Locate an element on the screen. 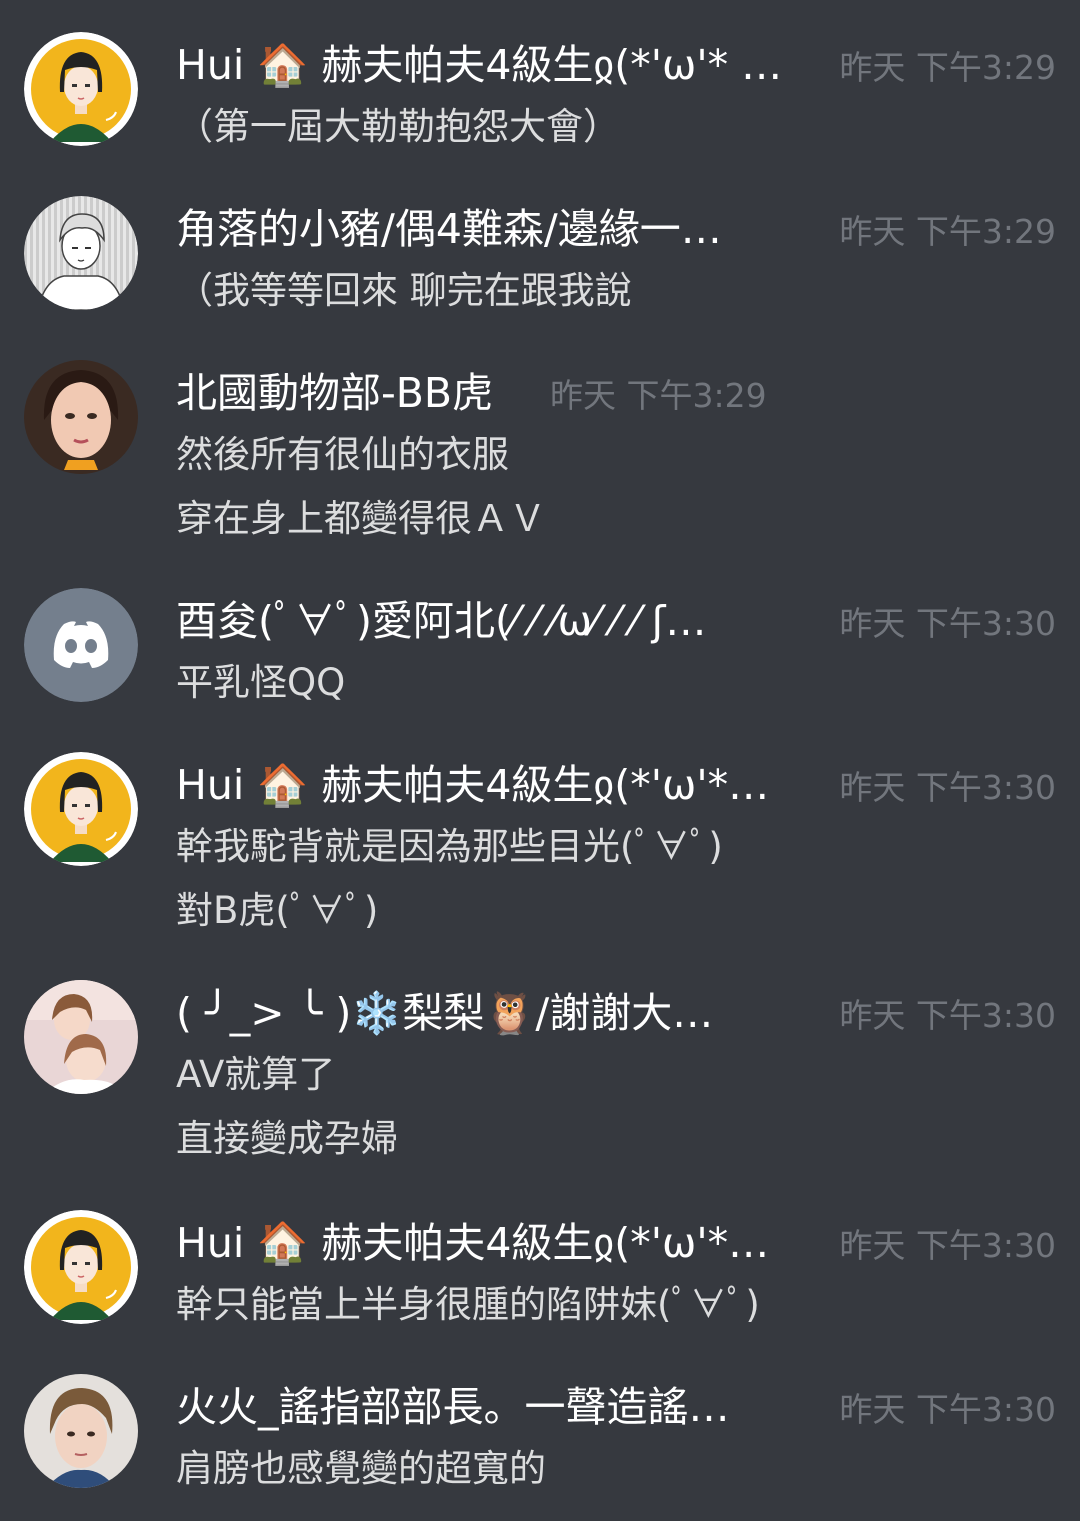 This screenshot has height=1521, width=1080. message-text: 直接變成孕婦 is located at coordinates (616, 1139).